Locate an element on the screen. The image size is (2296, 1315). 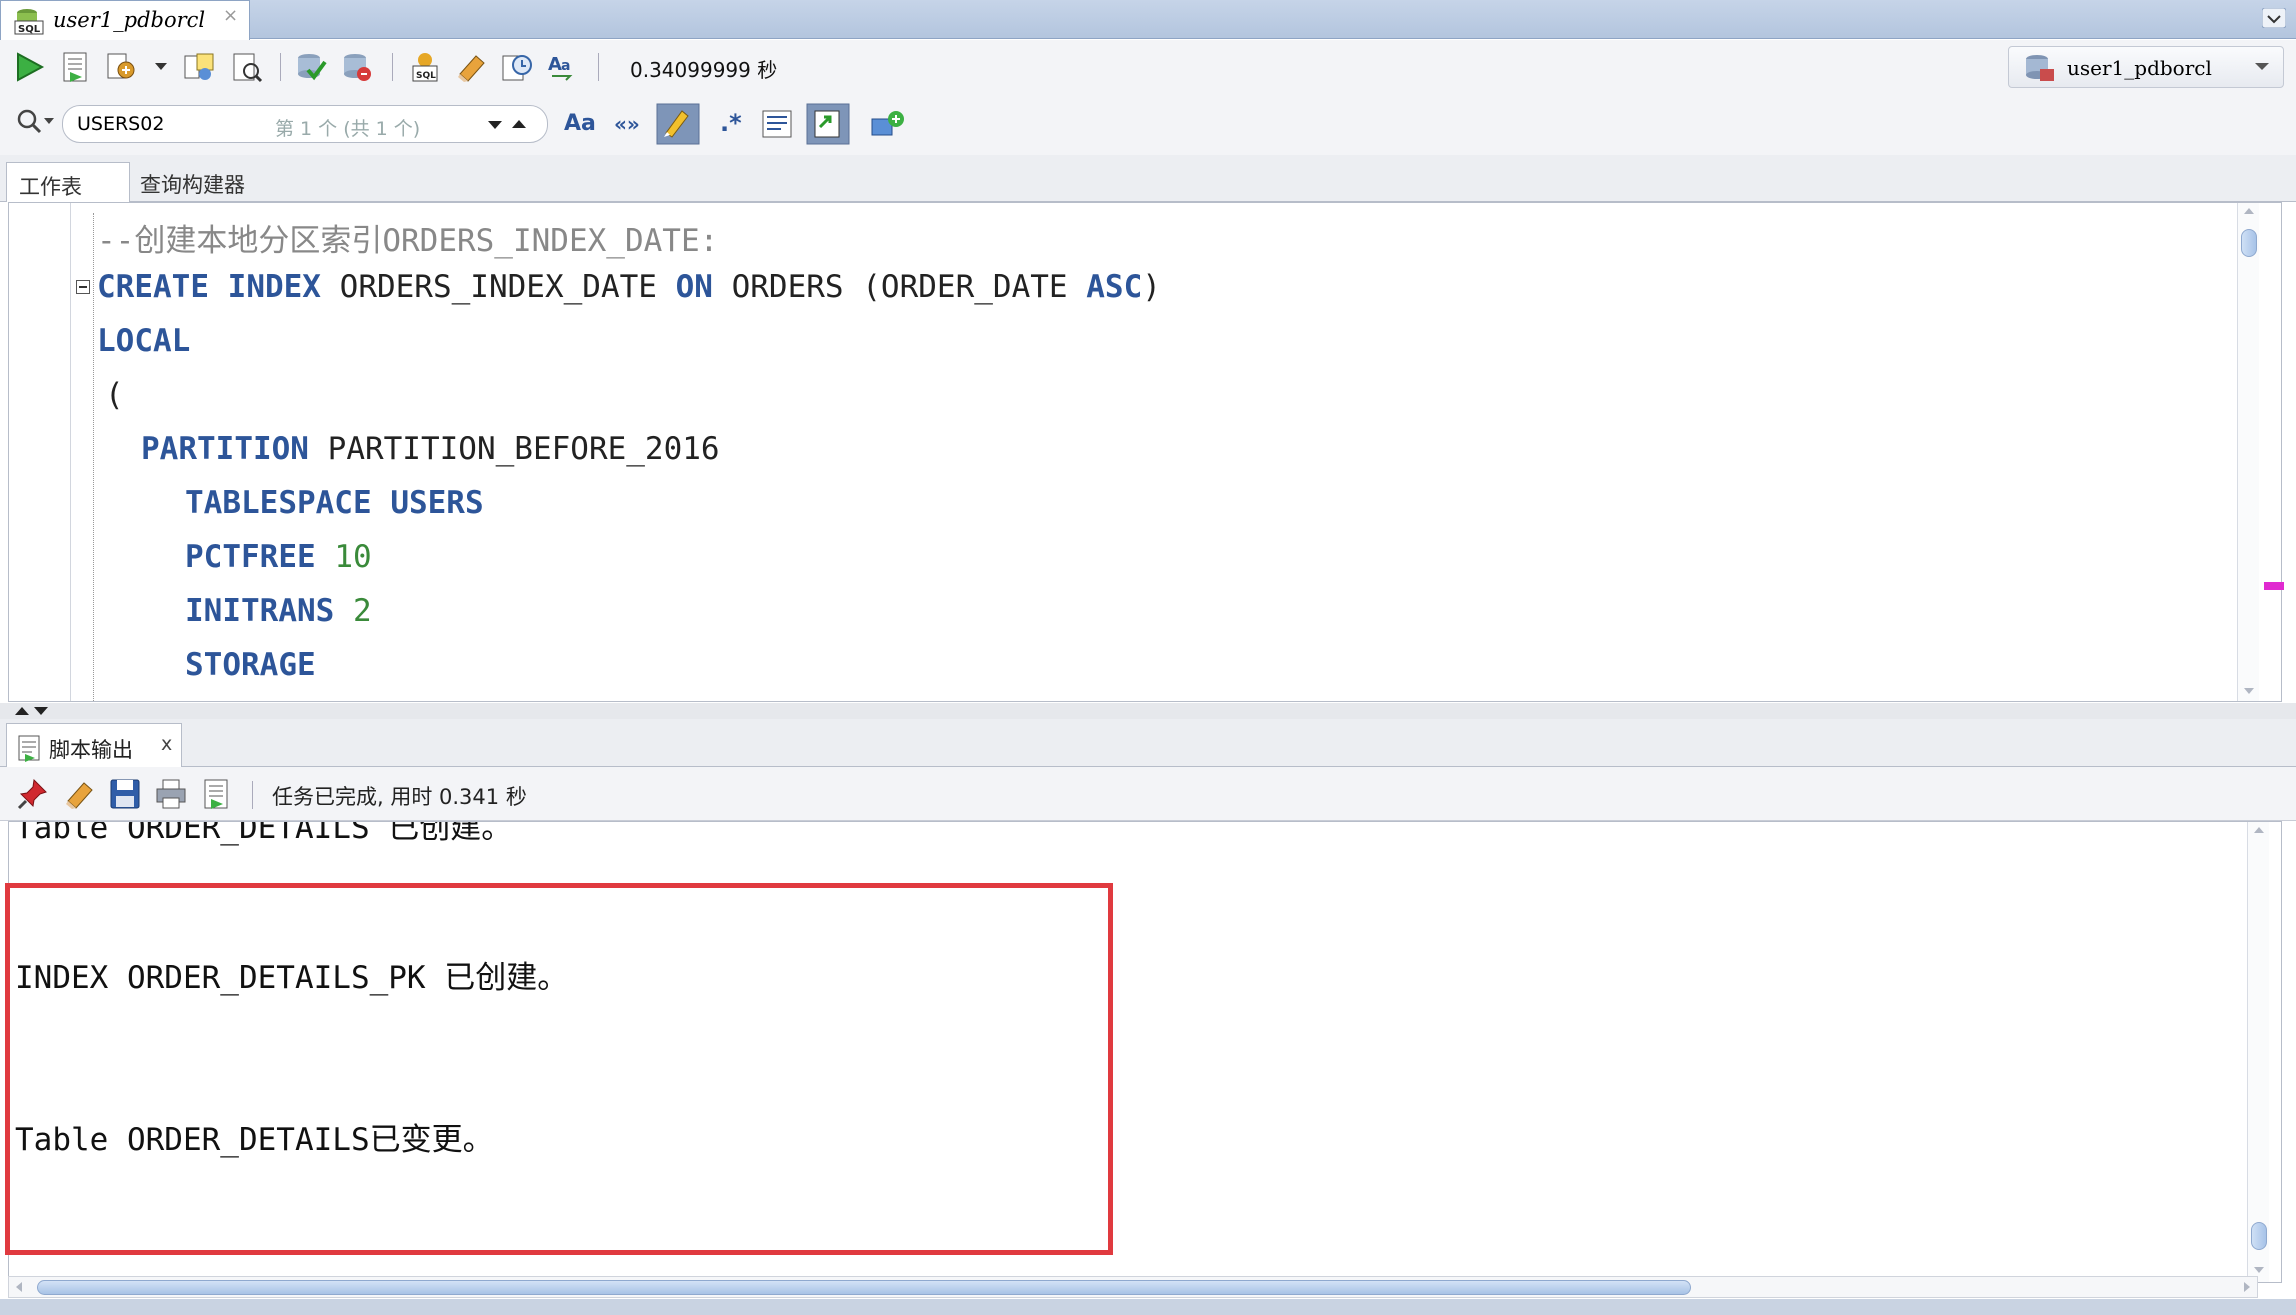
identifier: ORDERS is located at coordinates (787, 287).